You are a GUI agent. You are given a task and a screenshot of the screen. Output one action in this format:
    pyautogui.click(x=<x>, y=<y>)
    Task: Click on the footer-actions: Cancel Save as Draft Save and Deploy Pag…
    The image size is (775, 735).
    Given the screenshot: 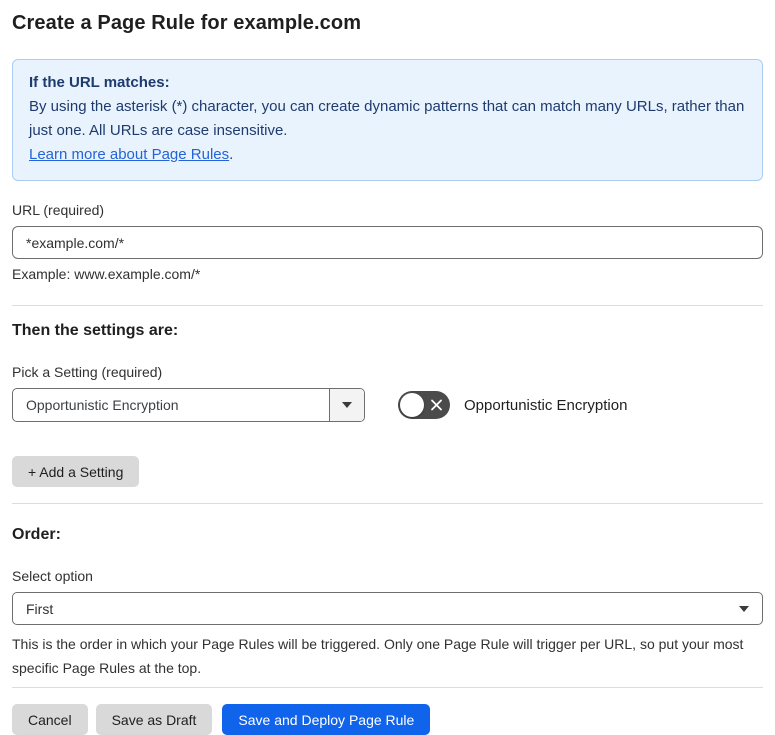 What is the action you would take?
    pyautogui.click(x=387, y=719)
    